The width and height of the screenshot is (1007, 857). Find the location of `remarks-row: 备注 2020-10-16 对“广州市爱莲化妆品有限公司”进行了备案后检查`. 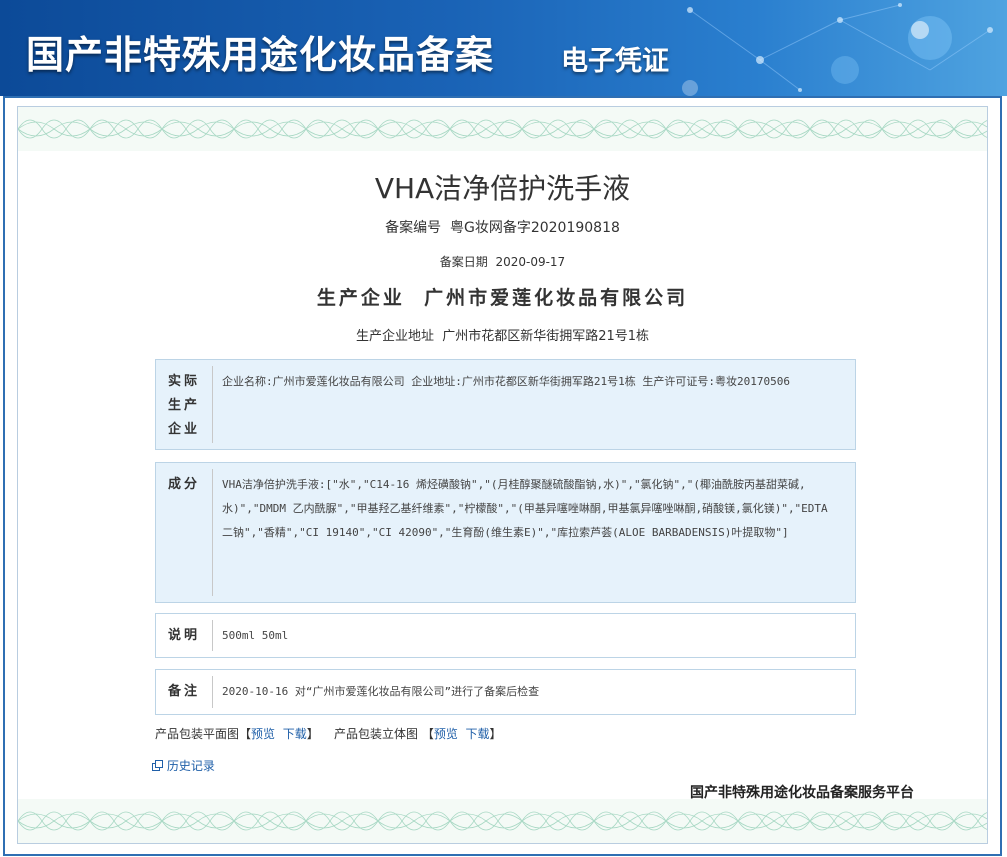

remarks-row: 备注 2020-10-16 对“广州市爱莲化妆品有限公司”进行了备案后检查 is located at coordinates (505, 692).